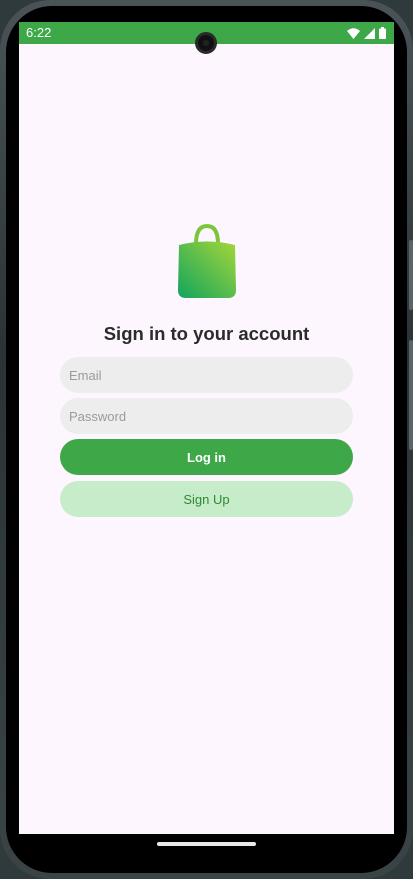 This screenshot has height=879, width=413. I want to click on status-icons, so click(366, 33).